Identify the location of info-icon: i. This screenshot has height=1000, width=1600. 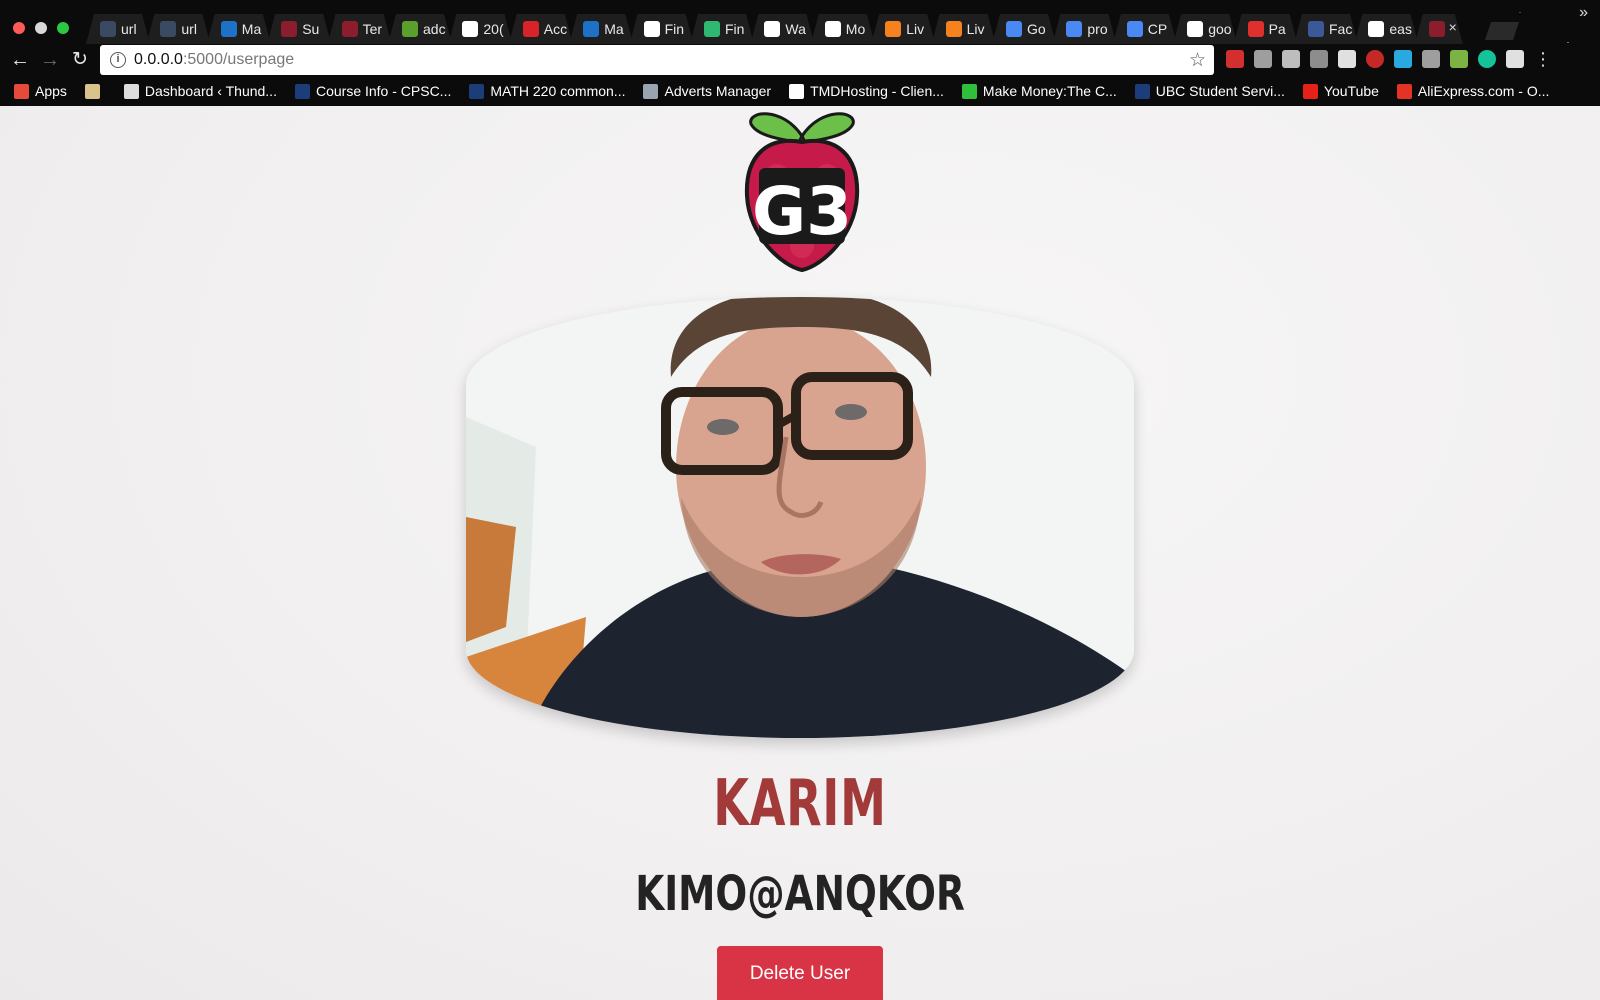
(118, 60).